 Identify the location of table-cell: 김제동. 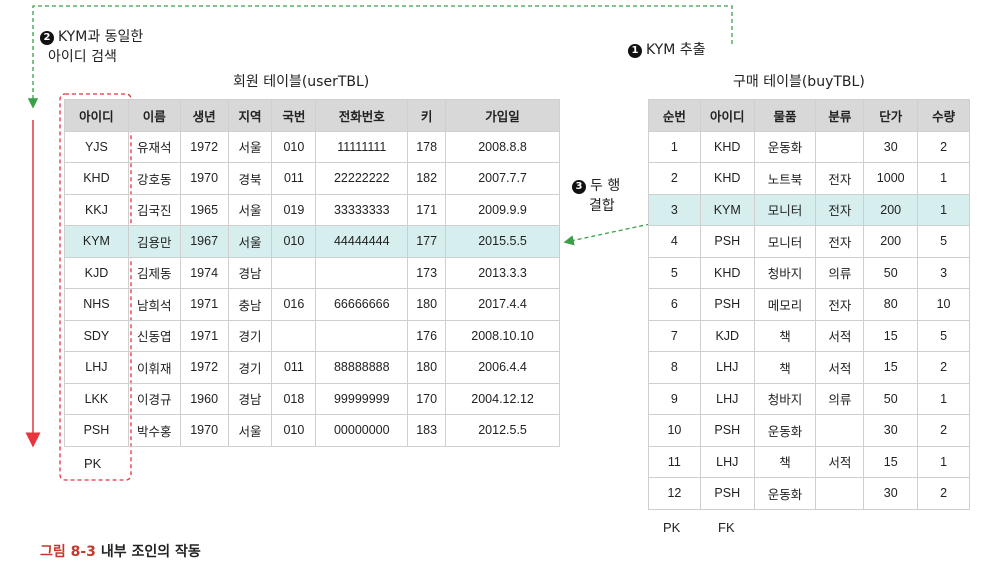
(154, 272).